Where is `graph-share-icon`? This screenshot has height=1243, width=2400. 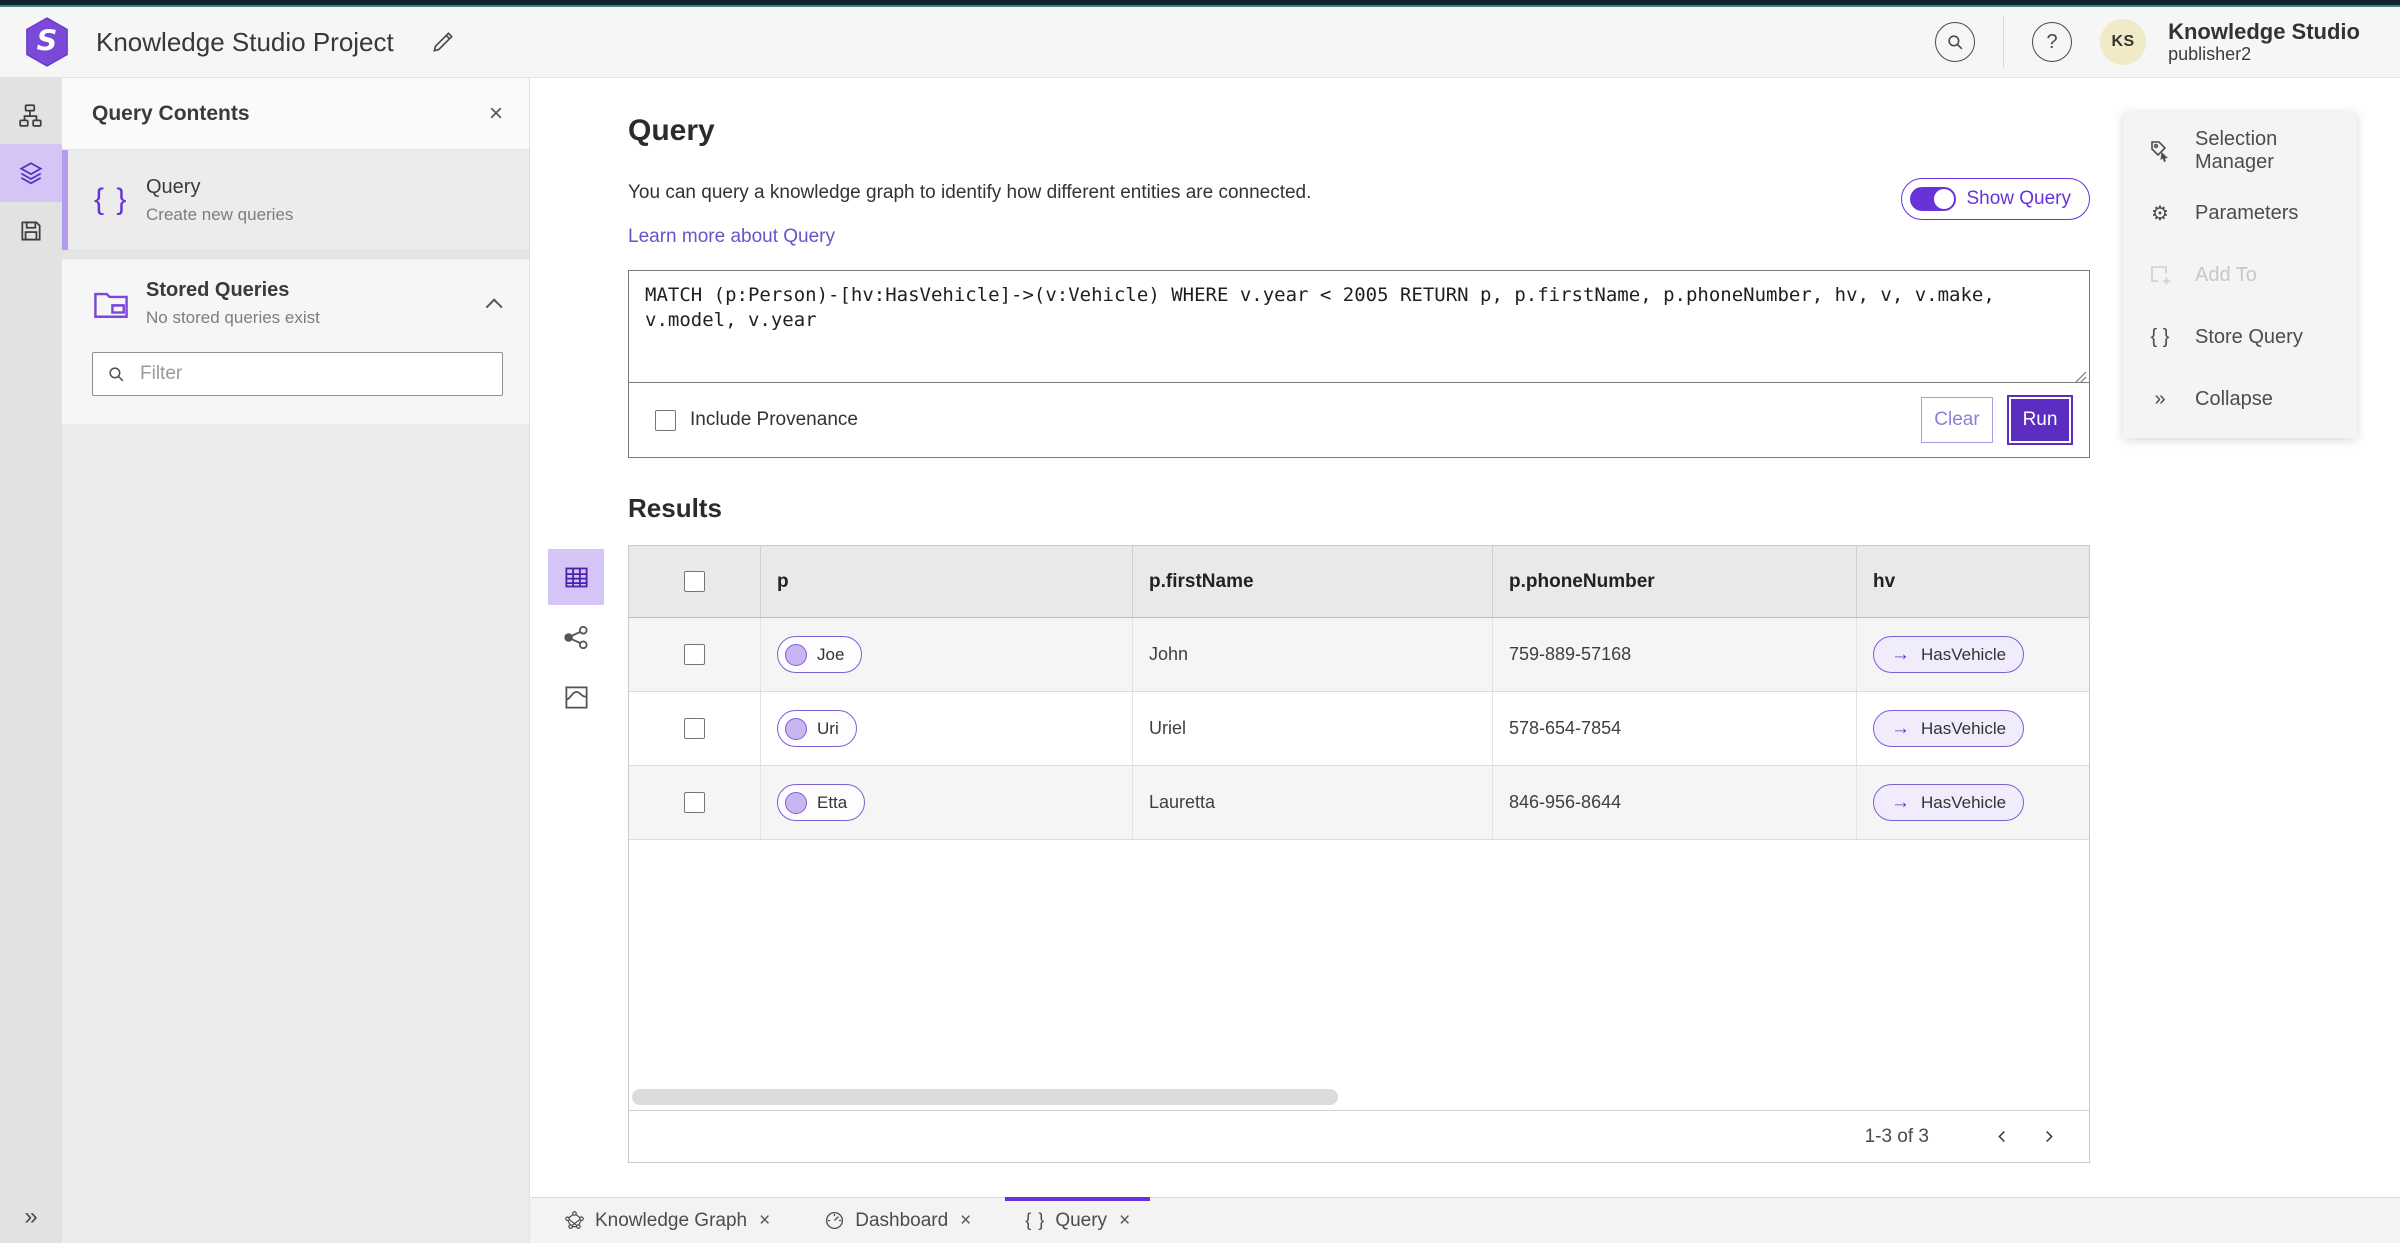
graph-share-icon is located at coordinates (575, 637).